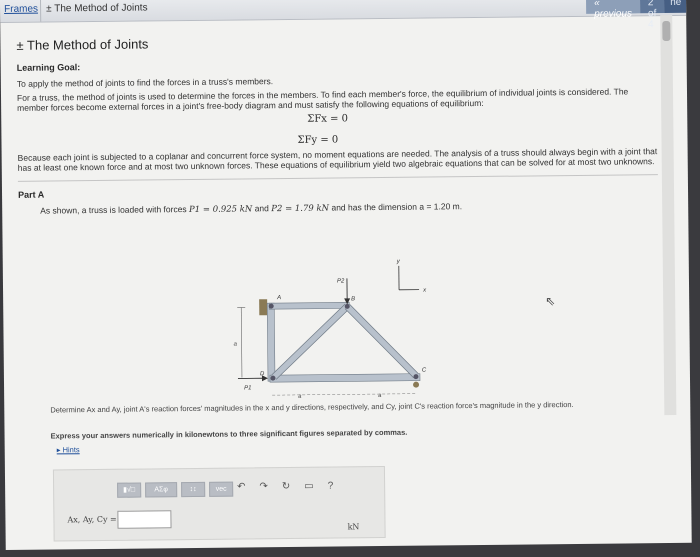 The height and width of the screenshot is (557, 700). What do you see at coordinates (318, 140) in the screenshot?
I see `equation-sum-fy: ΣFy = 0` at bounding box center [318, 140].